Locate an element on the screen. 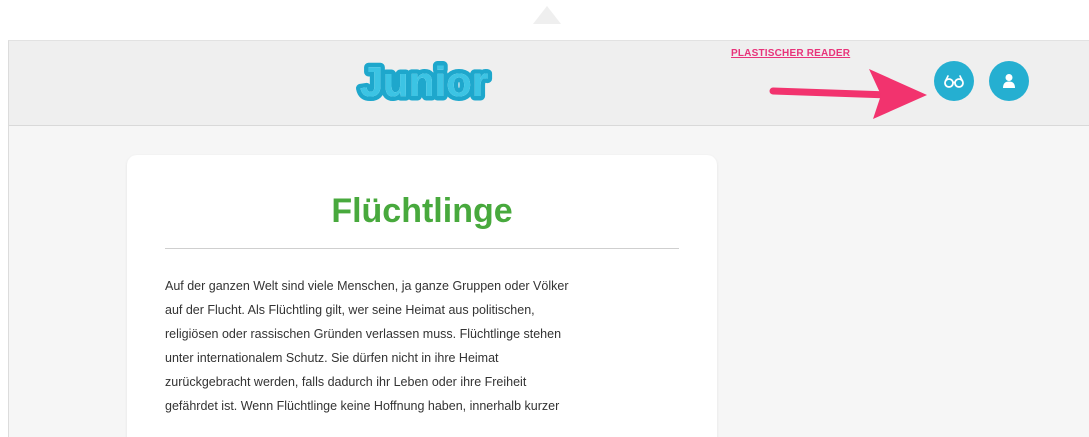 This screenshot has height=437, width=1089. annotation-arrow-icon is located at coordinates (848, 94).